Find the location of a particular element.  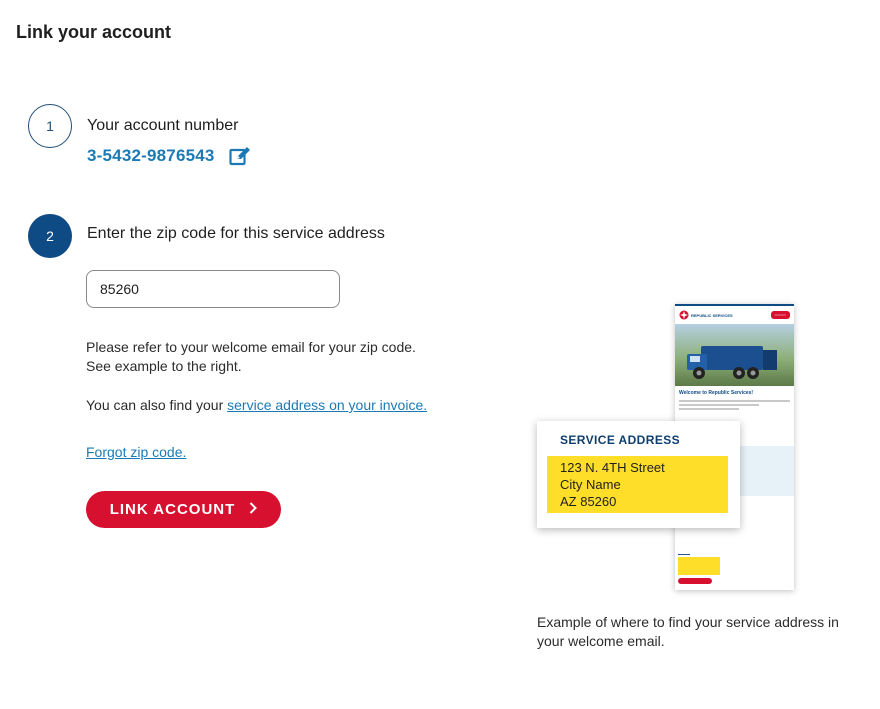

email-header: REPUBLIC SERVICES ▭▭▭▭ is located at coordinates (734, 315).